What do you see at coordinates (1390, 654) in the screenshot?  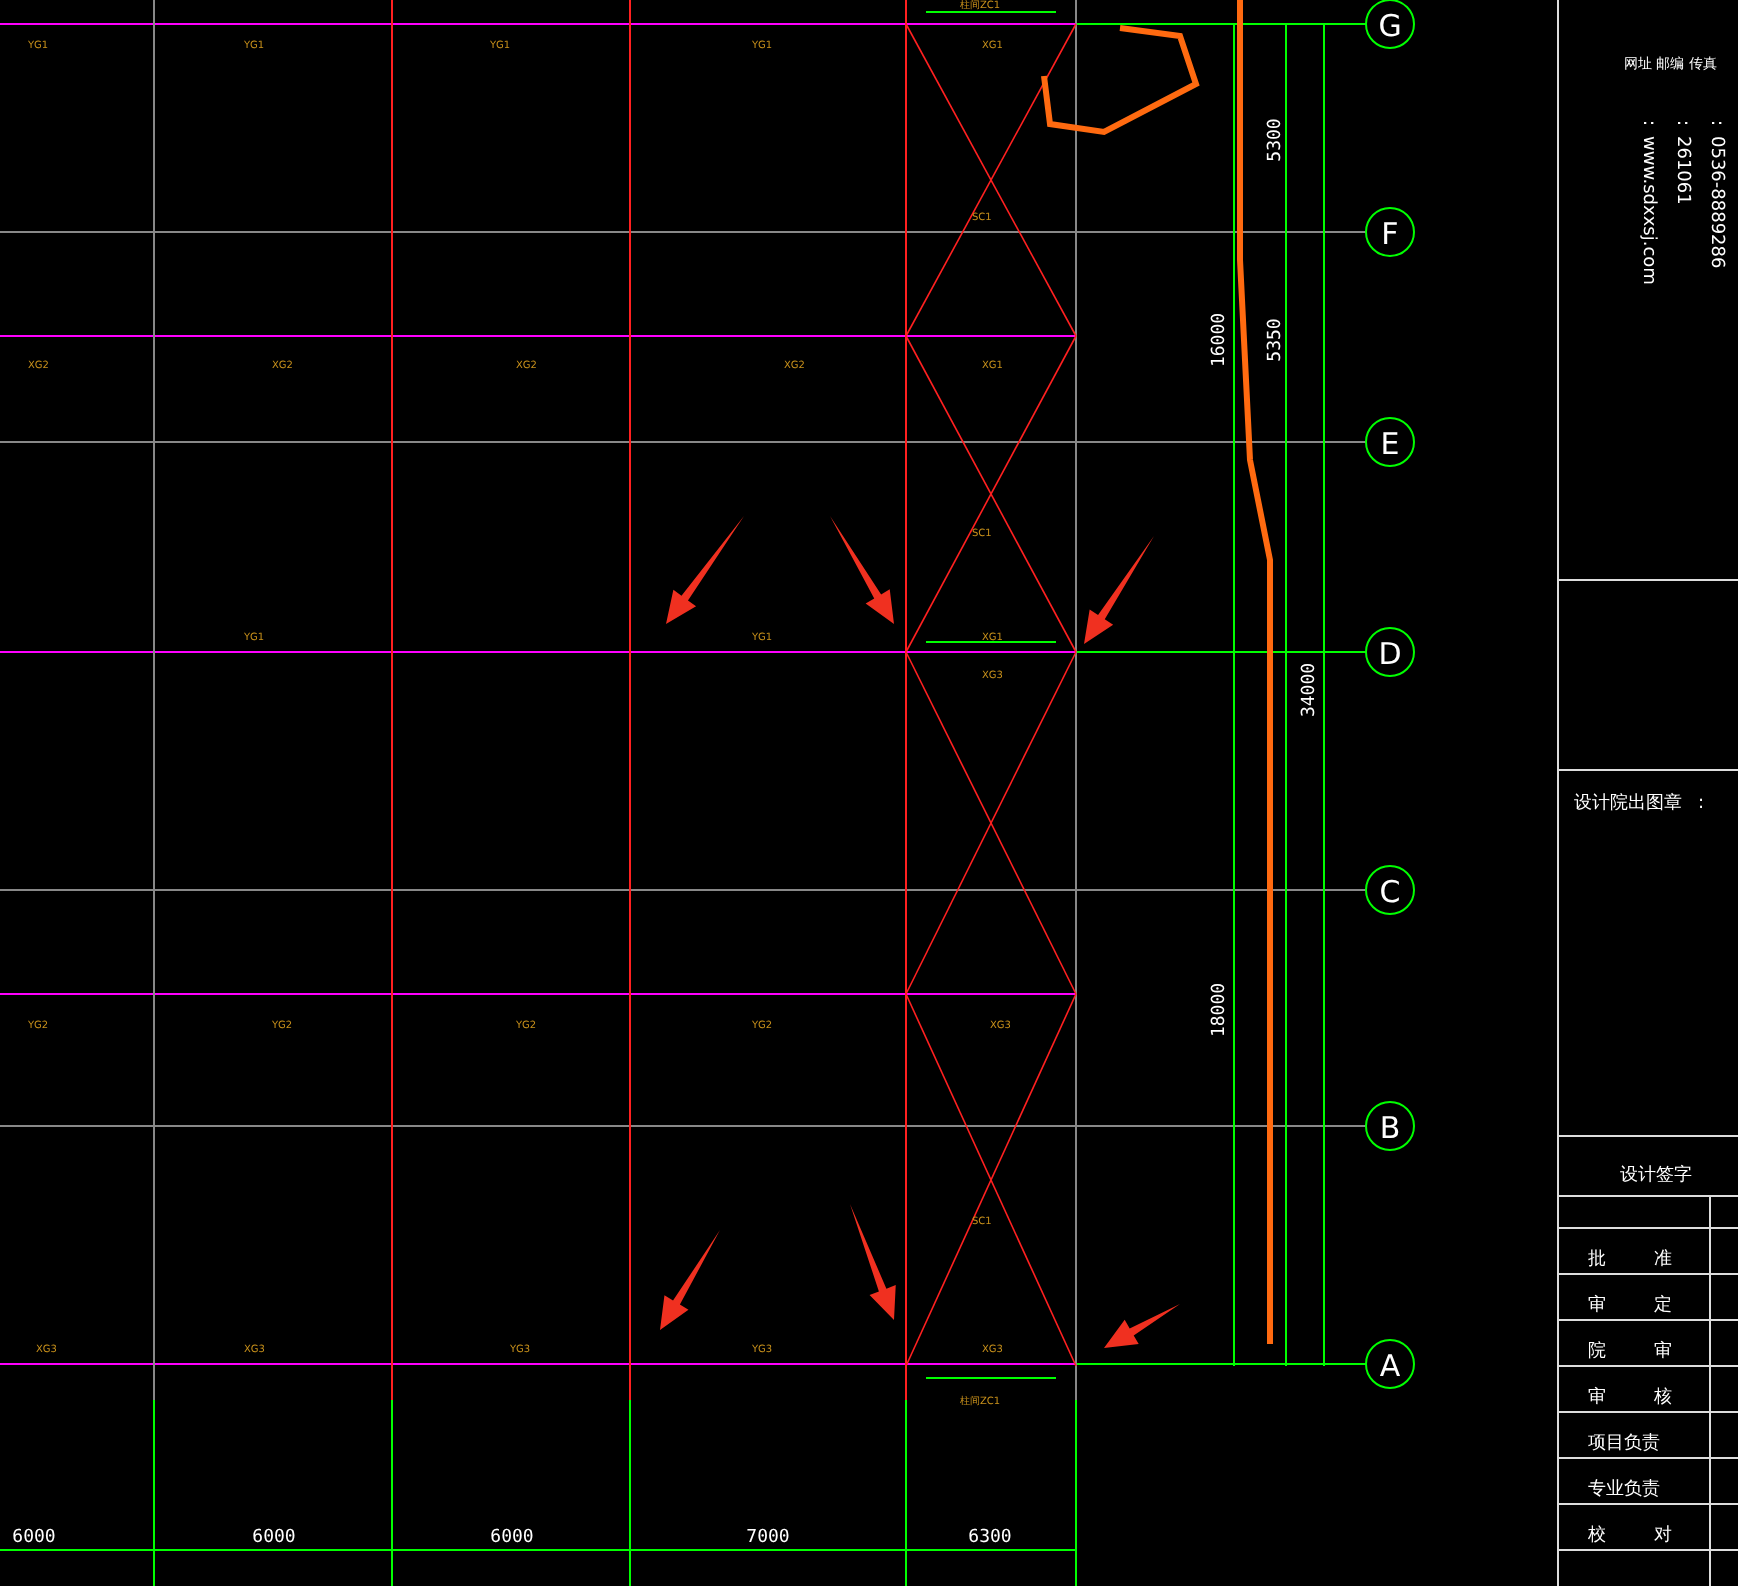 I see `axis-label: D` at bounding box center [1390, 654].